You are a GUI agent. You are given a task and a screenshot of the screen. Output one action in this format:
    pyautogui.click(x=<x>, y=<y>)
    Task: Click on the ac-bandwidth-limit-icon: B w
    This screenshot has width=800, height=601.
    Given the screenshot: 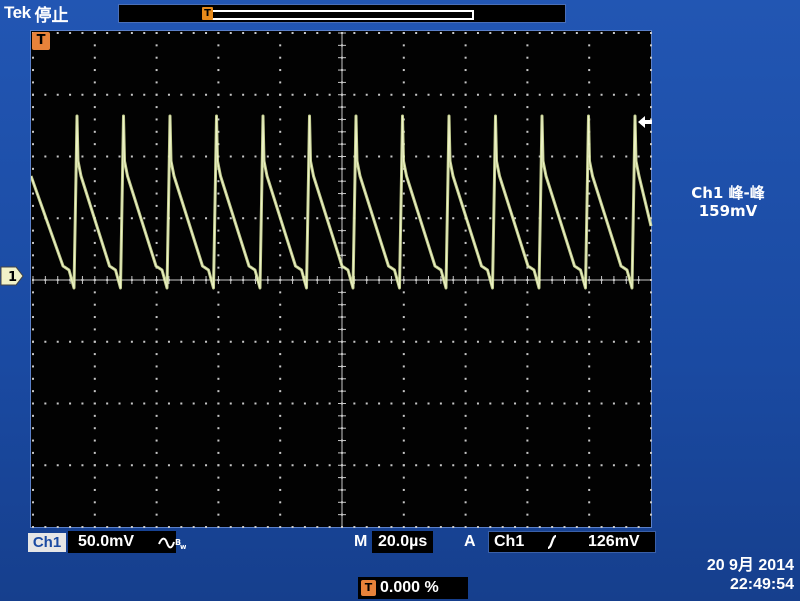 What is the action you would take?
    pyautogui.click(x=172, y=543)
    